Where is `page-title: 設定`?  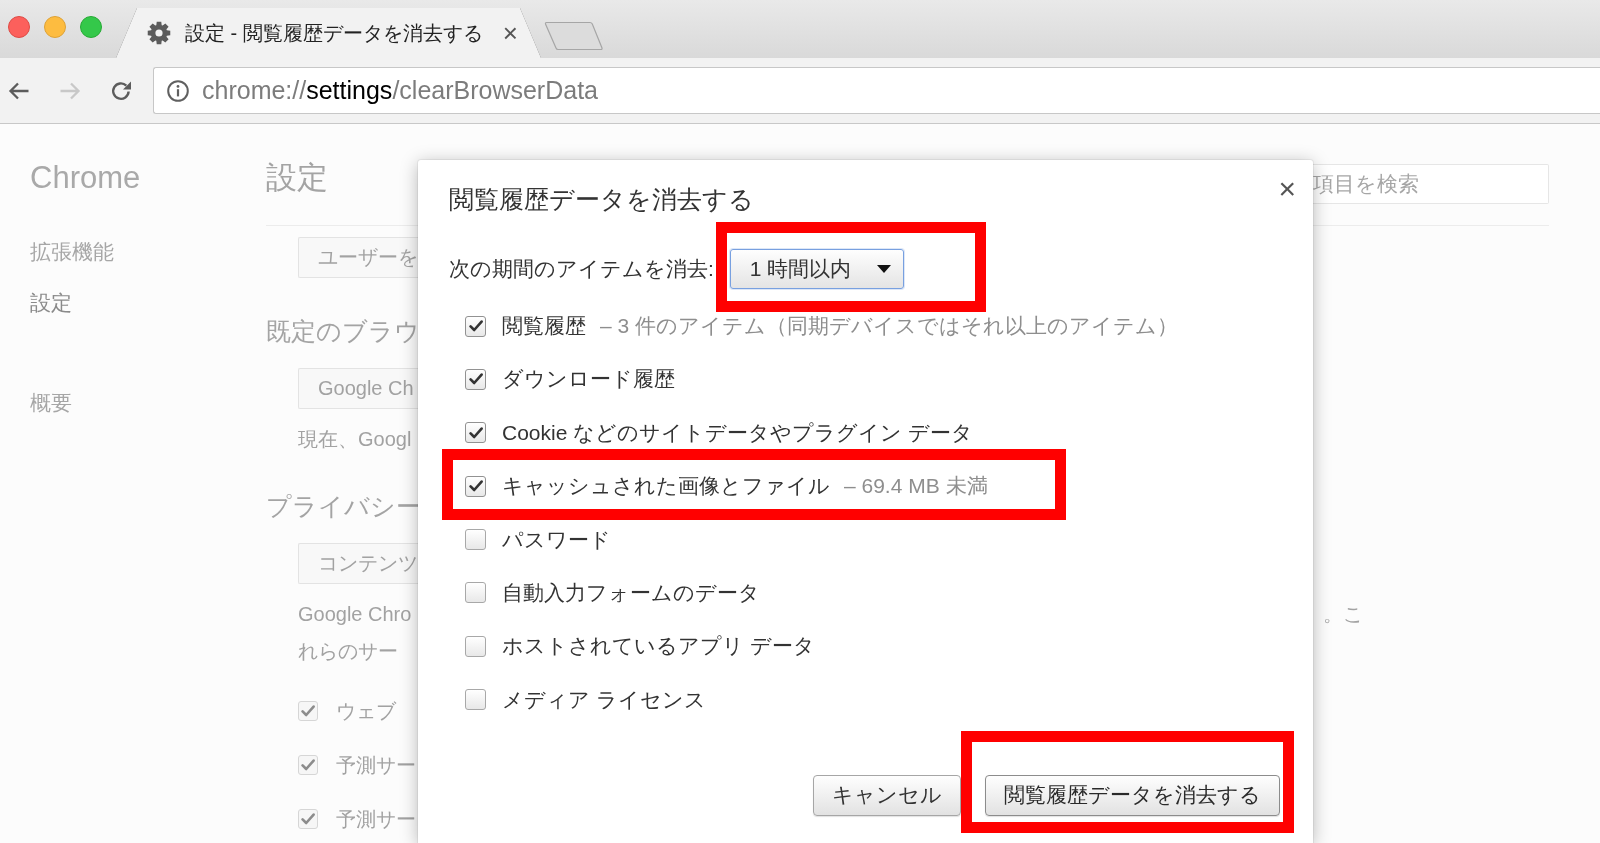
page-title: 設定 is located at coordinates (297, 178).